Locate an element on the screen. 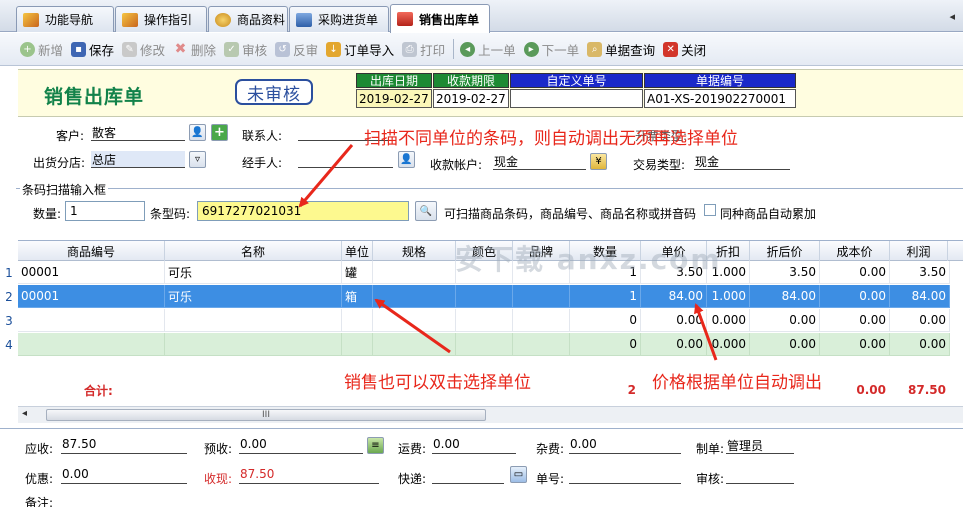 The height and width of the screenshot is (507, 963). scroll-left-icon: ◂ is located at coordinates (24, 413).